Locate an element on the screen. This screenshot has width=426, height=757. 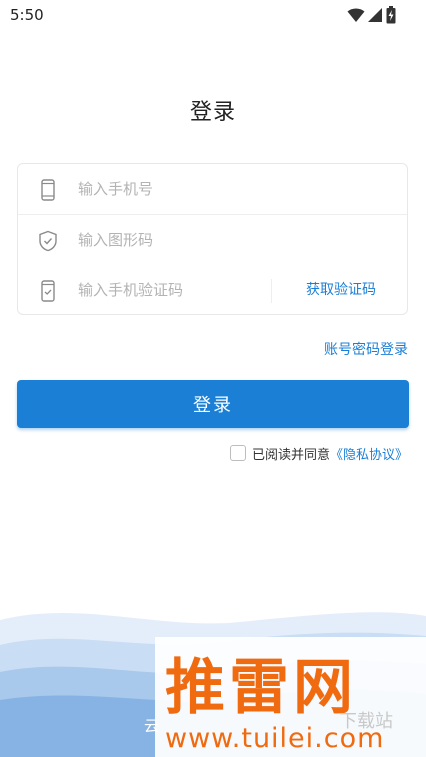
phone-check-icon is located at coordinates (48, 291).